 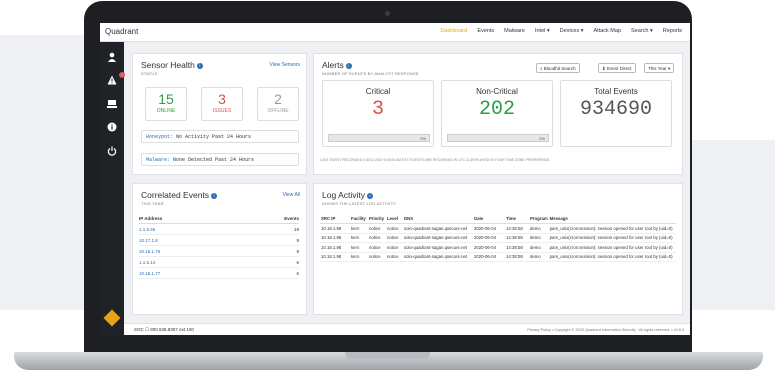 I want to click on table-row: 10.17.1.8 9, so click(x=219, y=240).